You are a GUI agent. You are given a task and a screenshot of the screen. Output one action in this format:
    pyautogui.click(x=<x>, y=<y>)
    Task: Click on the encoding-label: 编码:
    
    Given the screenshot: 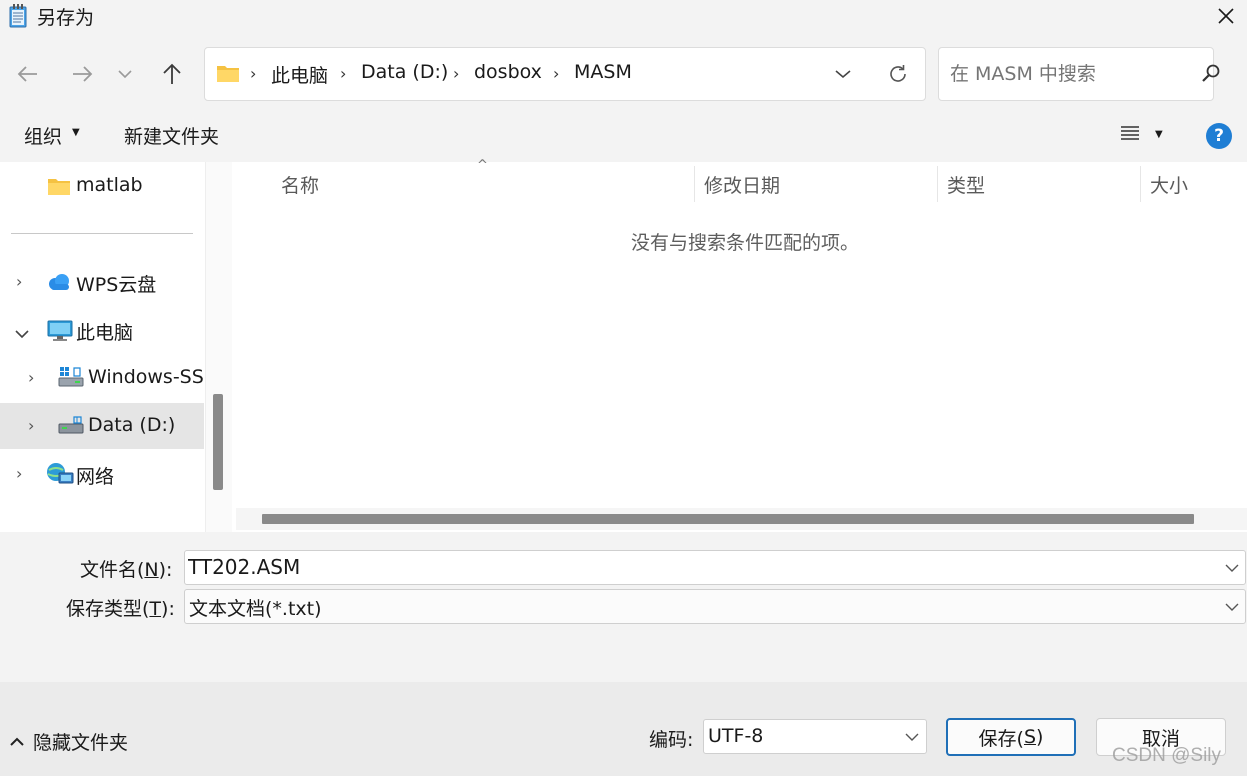 What is the action you would take?
    pyautogui.click(x=671, y=740)
    